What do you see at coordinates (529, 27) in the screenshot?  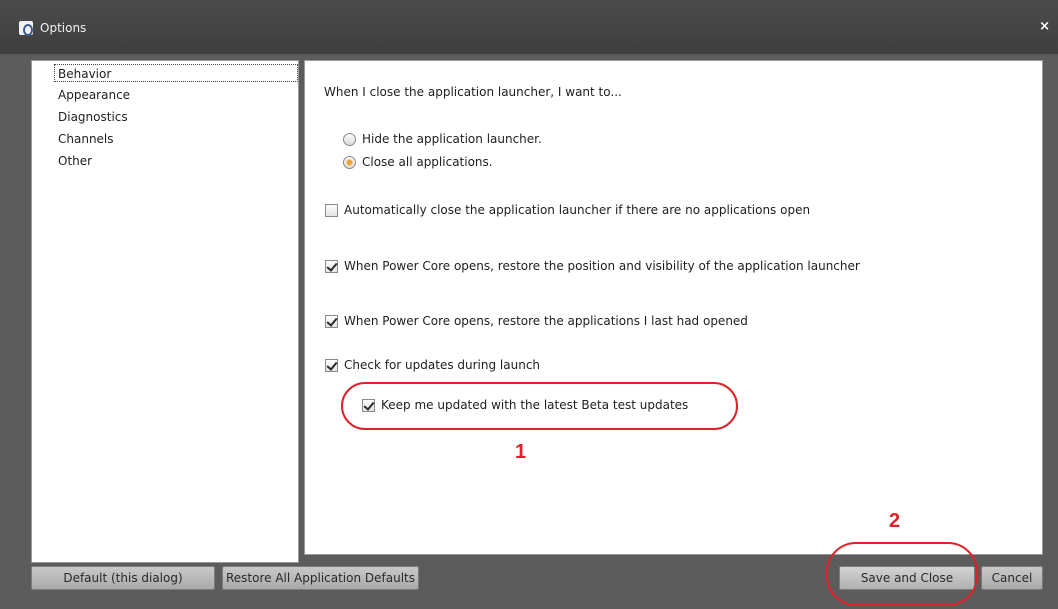 I see `title-bar: Options ×` at bounding box center [529, 27].